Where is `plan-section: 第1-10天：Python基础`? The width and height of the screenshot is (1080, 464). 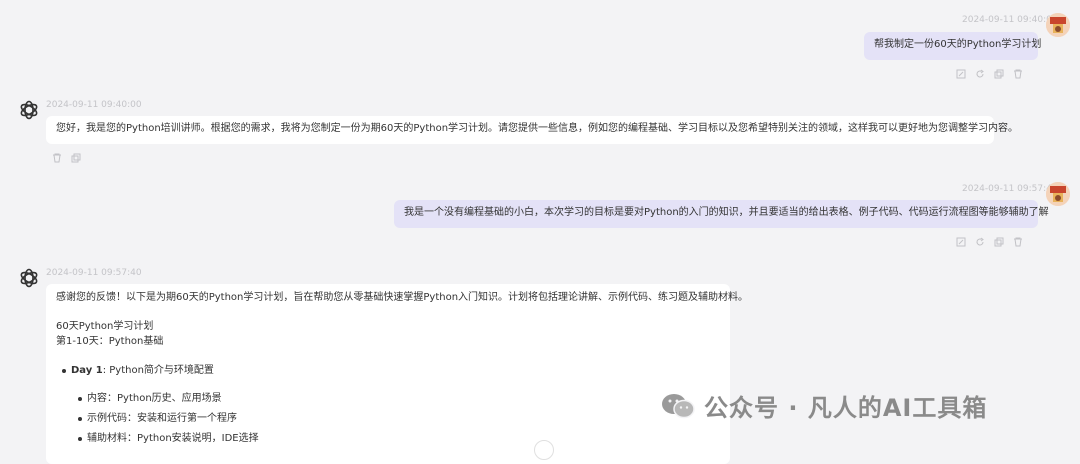 plan-section: 第1-10天：Python基础 is located at coordinates (110, 341).